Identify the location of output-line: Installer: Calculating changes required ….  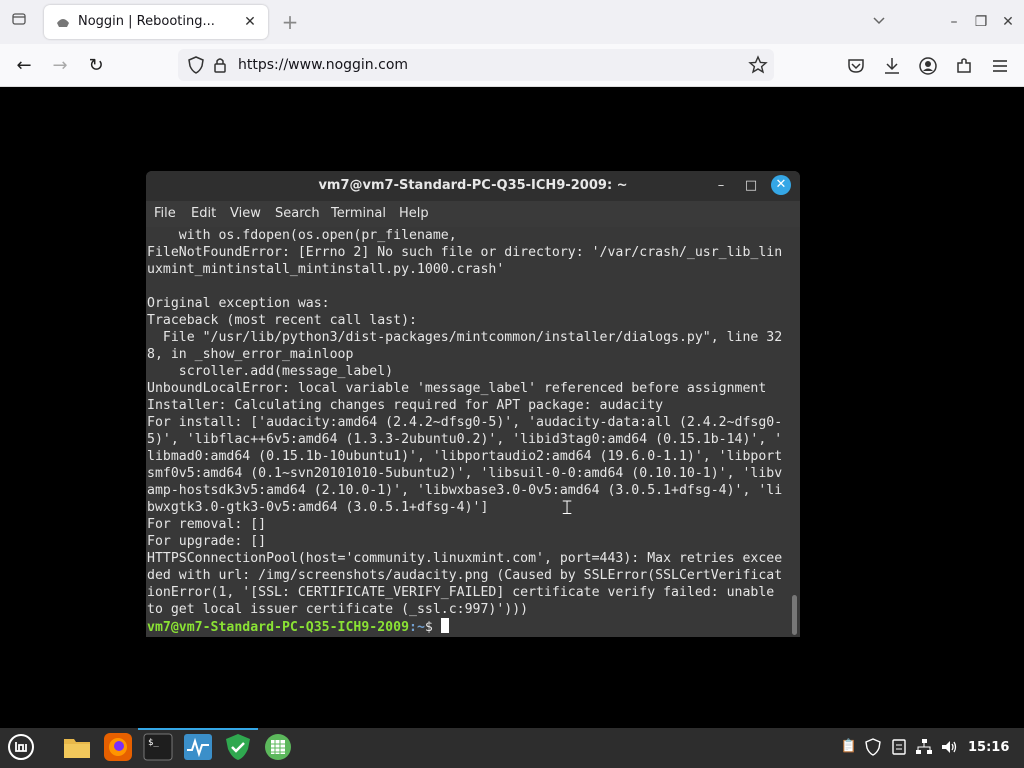
(405, 405).